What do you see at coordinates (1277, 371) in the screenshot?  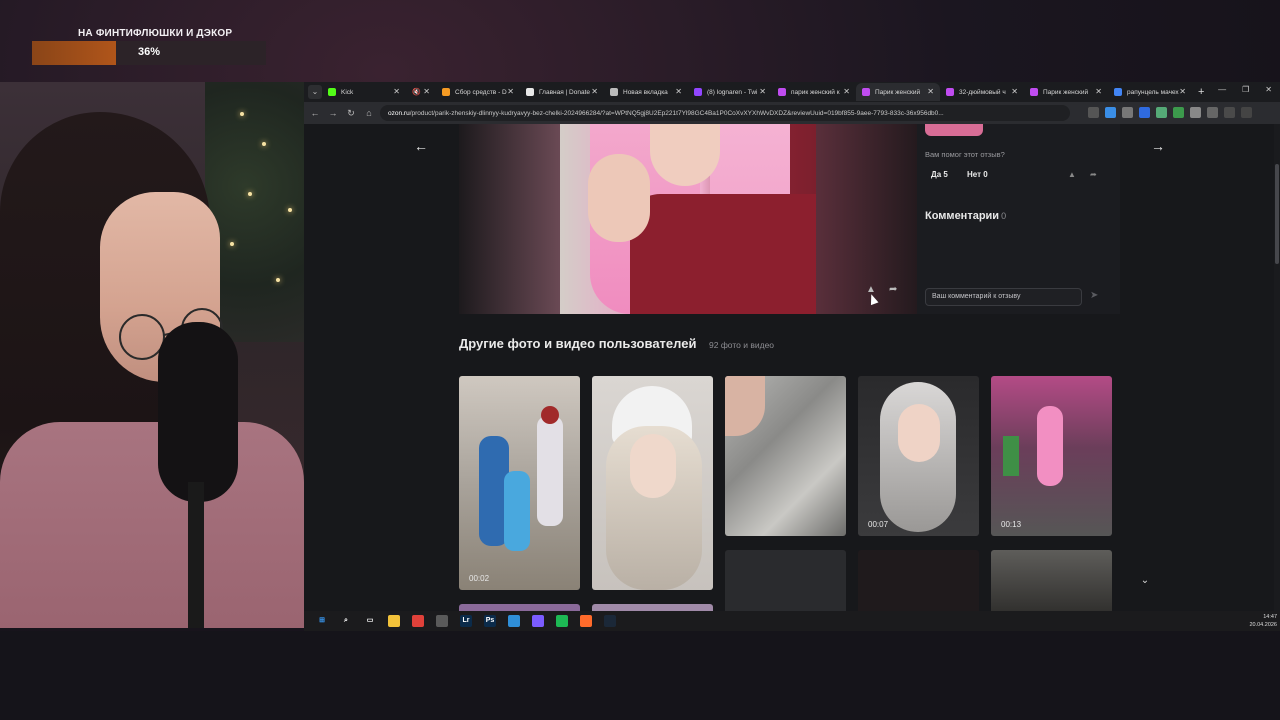 I see `page-scrollbar` at bounding box center [1277, 371].